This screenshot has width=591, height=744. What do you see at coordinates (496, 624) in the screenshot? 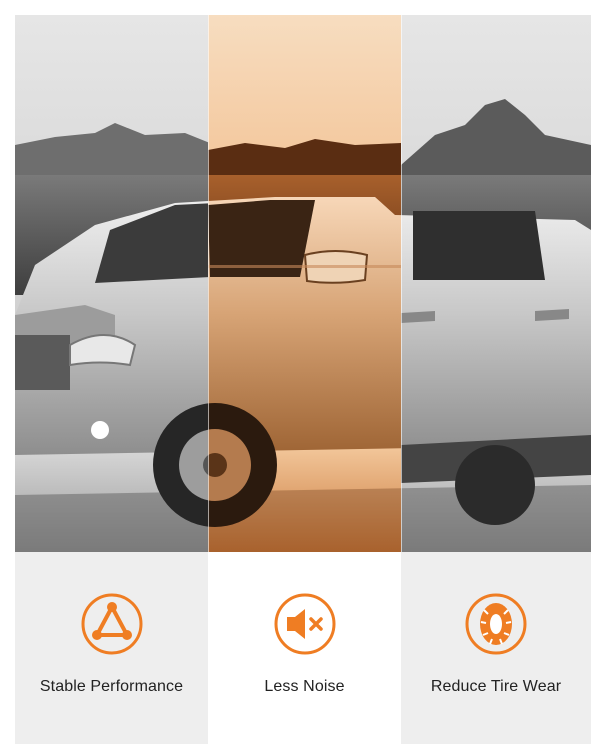
I see `tire-icon` at bounding box center [496, 624].